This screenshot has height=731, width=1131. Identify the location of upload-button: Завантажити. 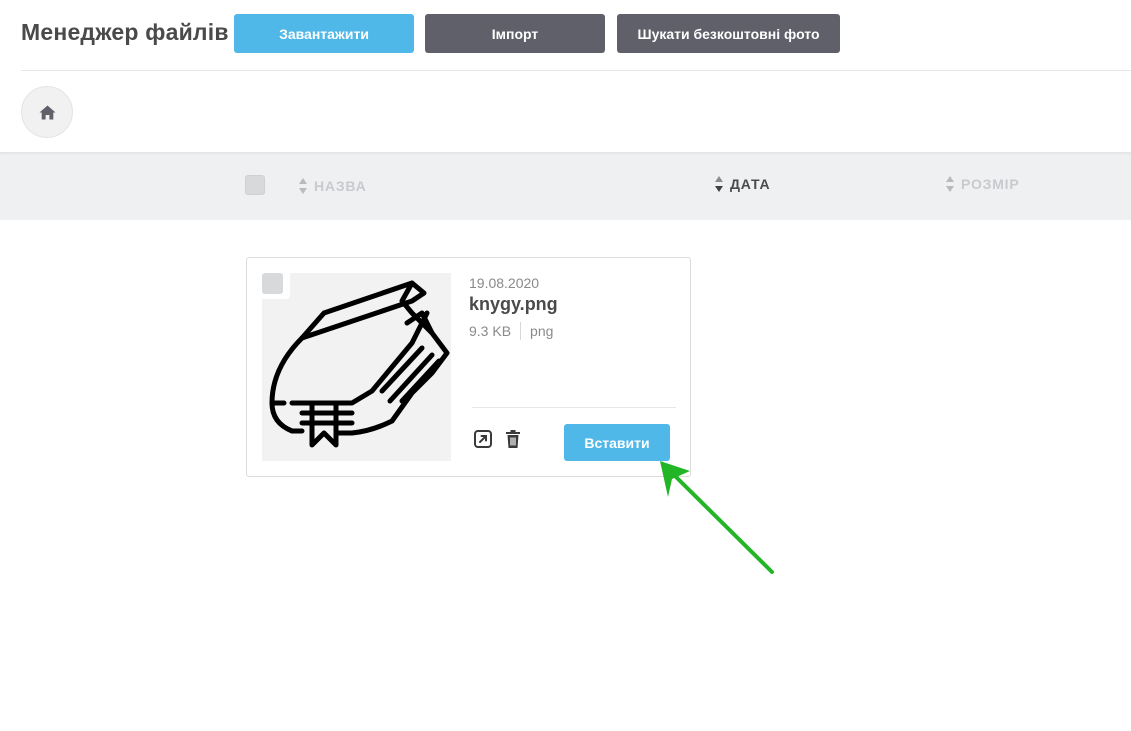
(324, 33).